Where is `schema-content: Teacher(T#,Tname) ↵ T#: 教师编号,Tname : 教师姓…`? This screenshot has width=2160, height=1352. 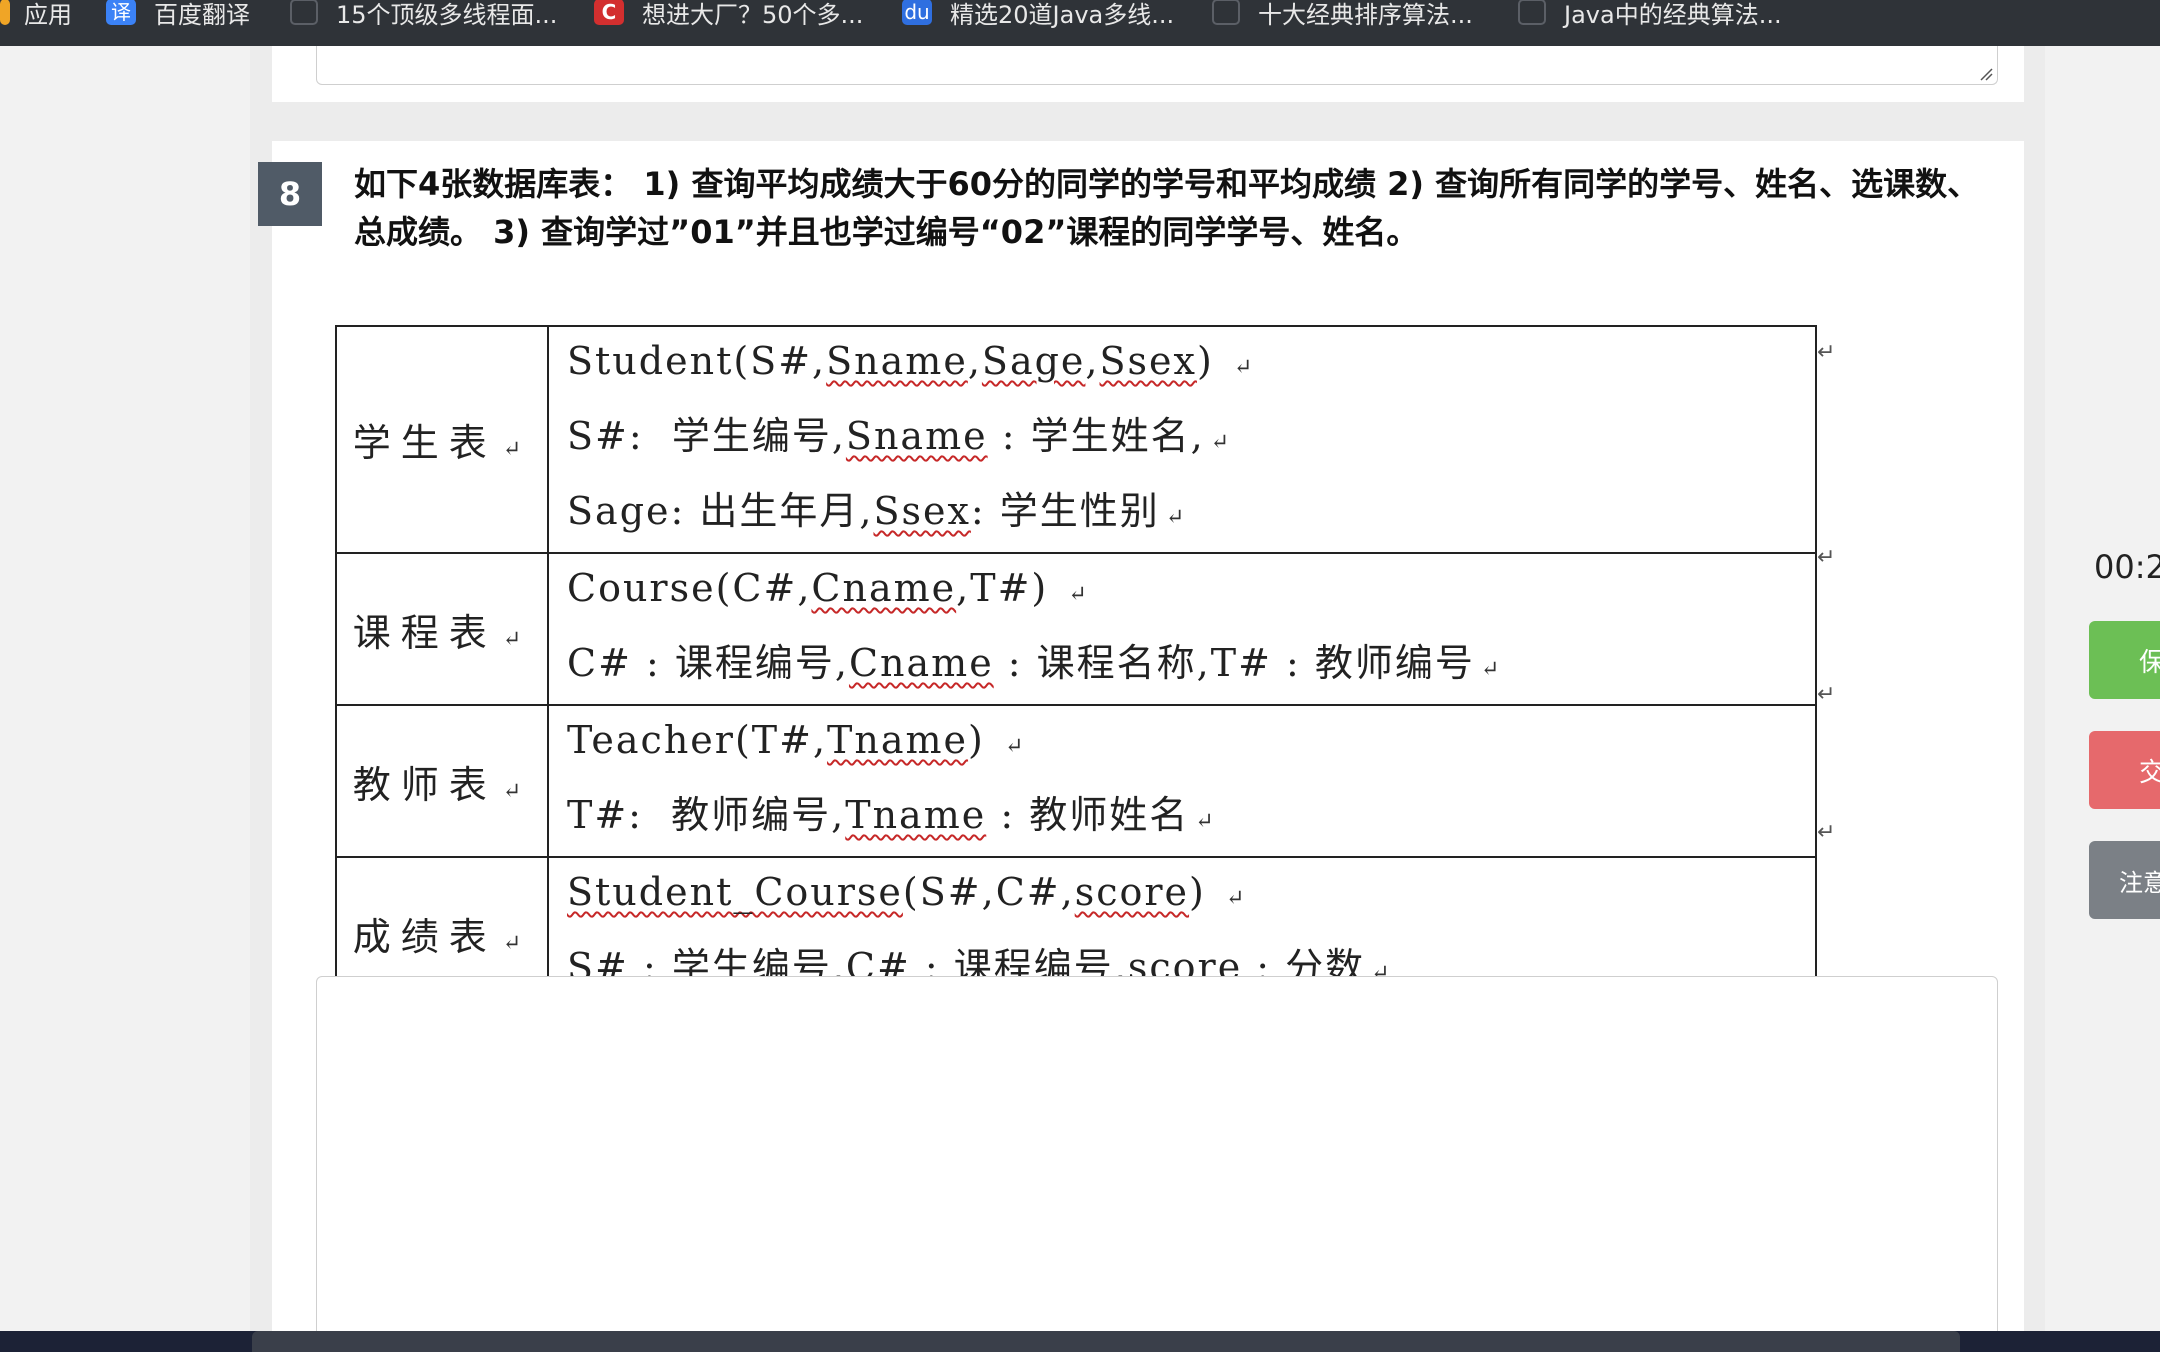 schema-content: Teacher(T#,Tname) ↵ T#: 教师编号,Tname : 教师姓… is located at coordinates (1182, 781).